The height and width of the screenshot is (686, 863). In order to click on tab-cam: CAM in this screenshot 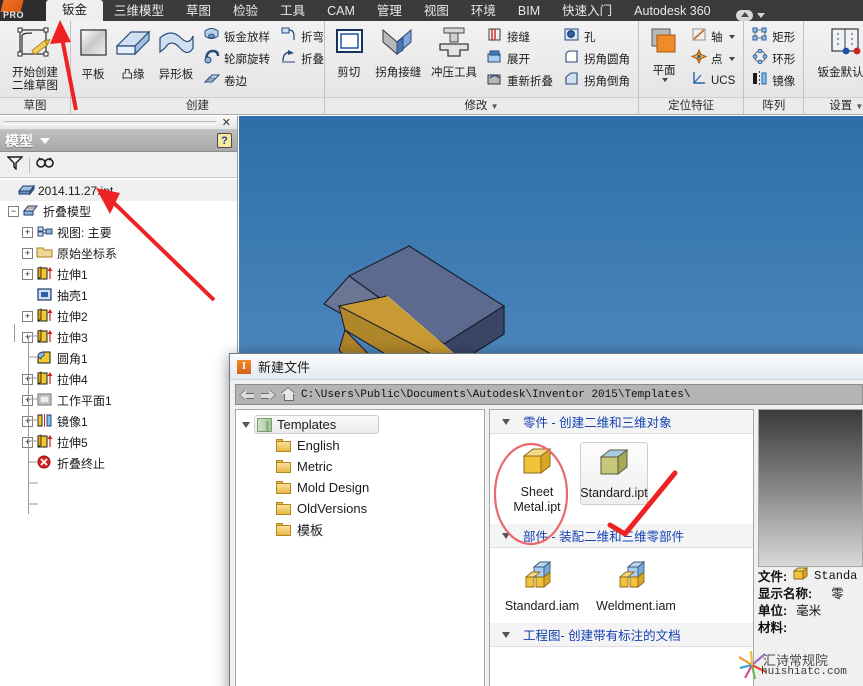, I will do `click(341, 11)`.